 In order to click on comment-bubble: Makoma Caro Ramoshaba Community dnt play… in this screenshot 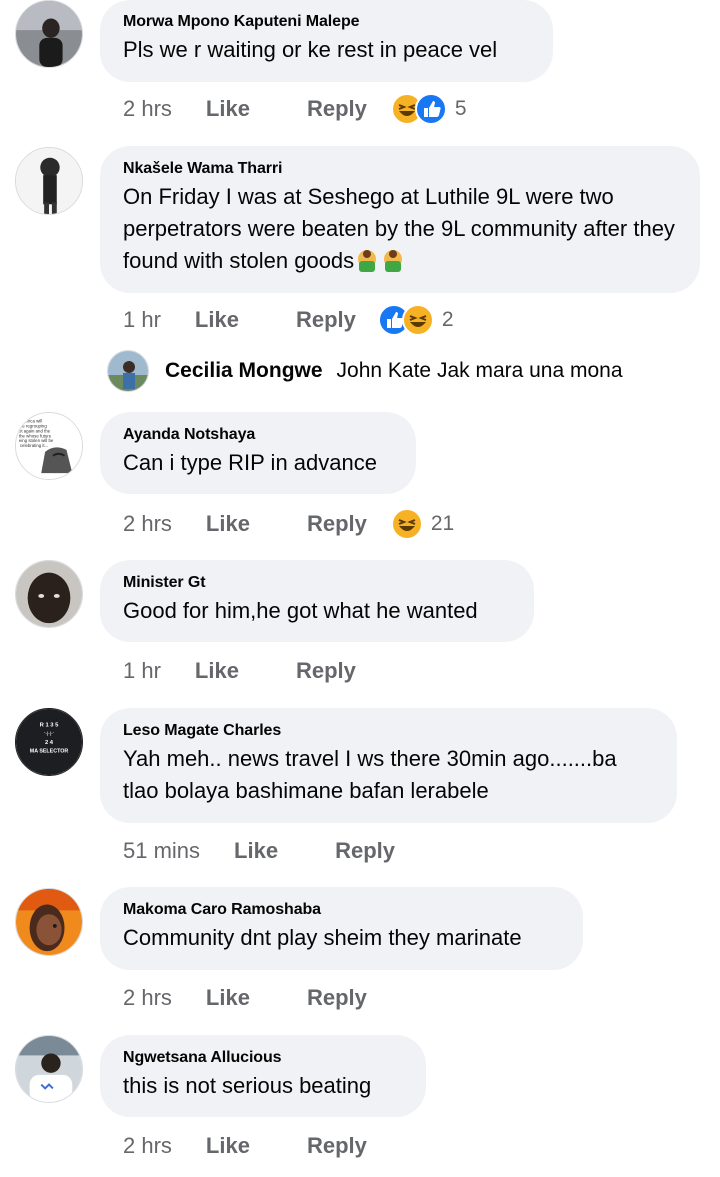, I will do `click(341, 928)`.